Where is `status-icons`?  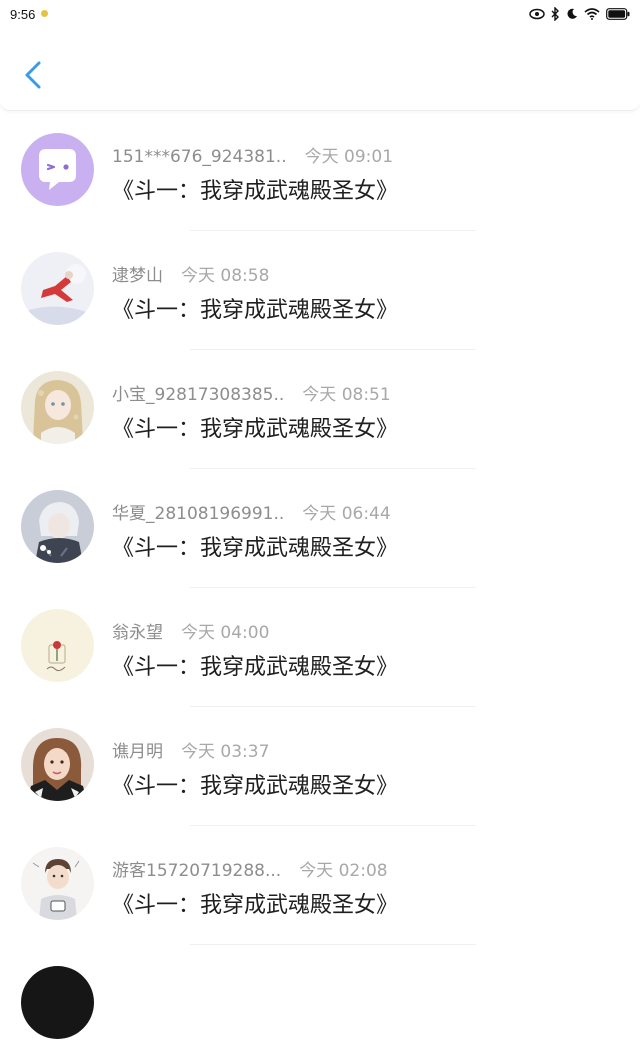 status-icons is located at coordinates (579, 14).